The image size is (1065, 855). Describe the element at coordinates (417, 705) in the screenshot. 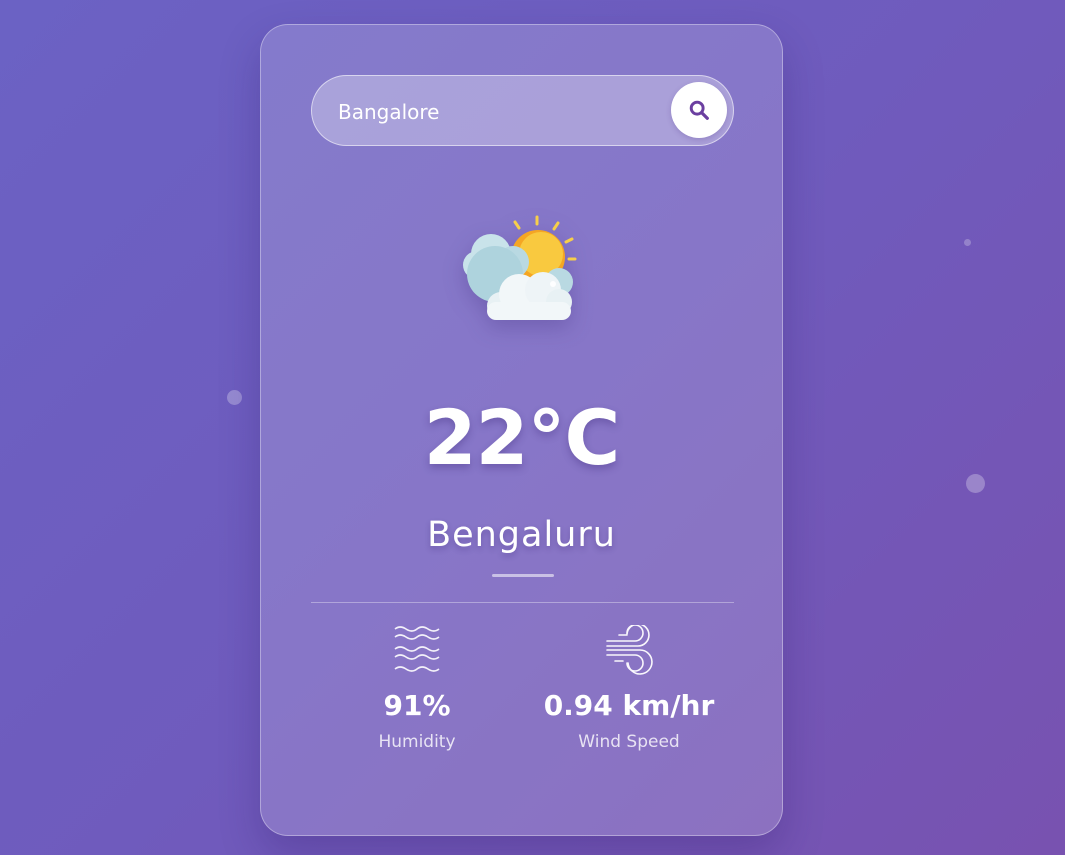

I see `humidity-value: 91%` at that location.